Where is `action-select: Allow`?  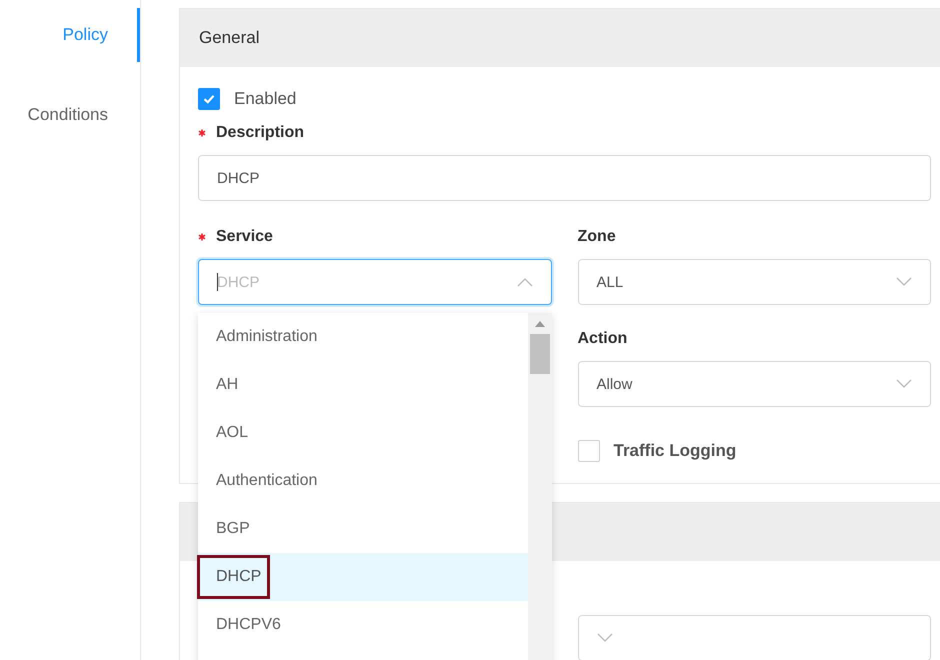
action-select: Allow is located at coordinates (754, 384).